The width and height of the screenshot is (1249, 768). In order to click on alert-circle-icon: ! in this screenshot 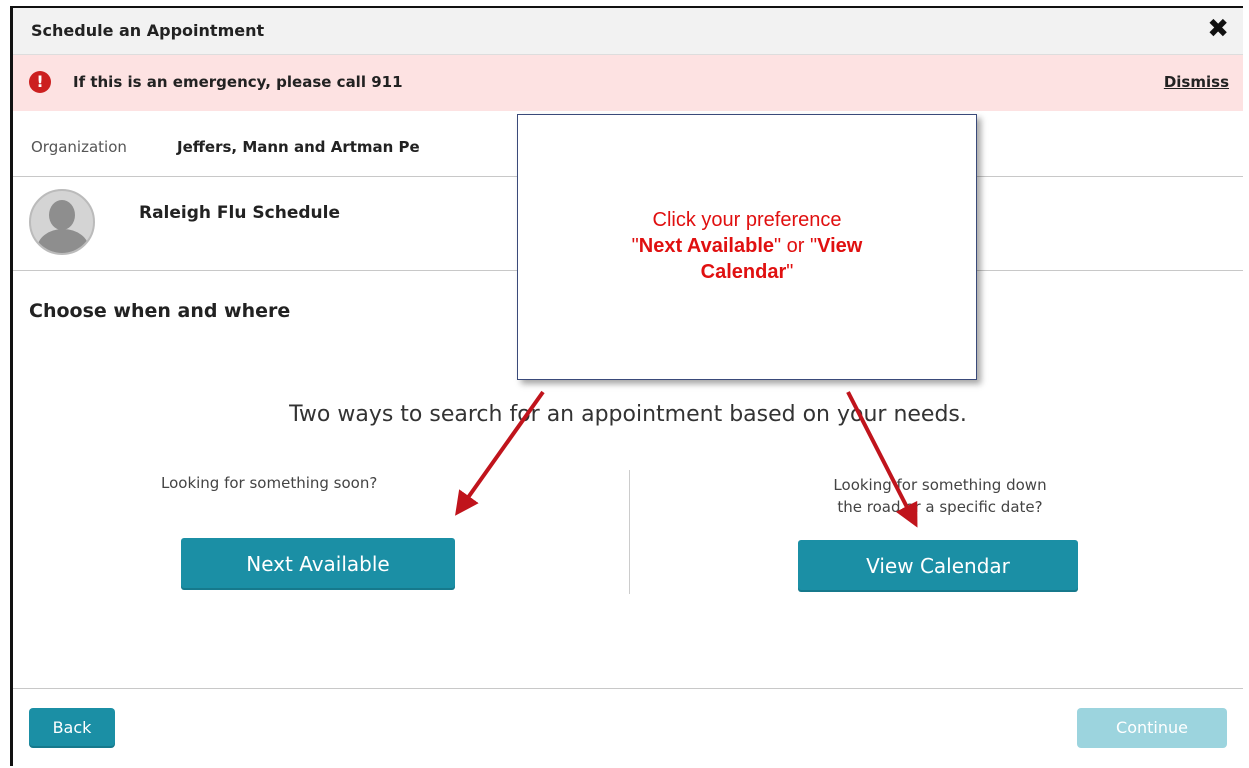, I will do `click(40, 82)`.